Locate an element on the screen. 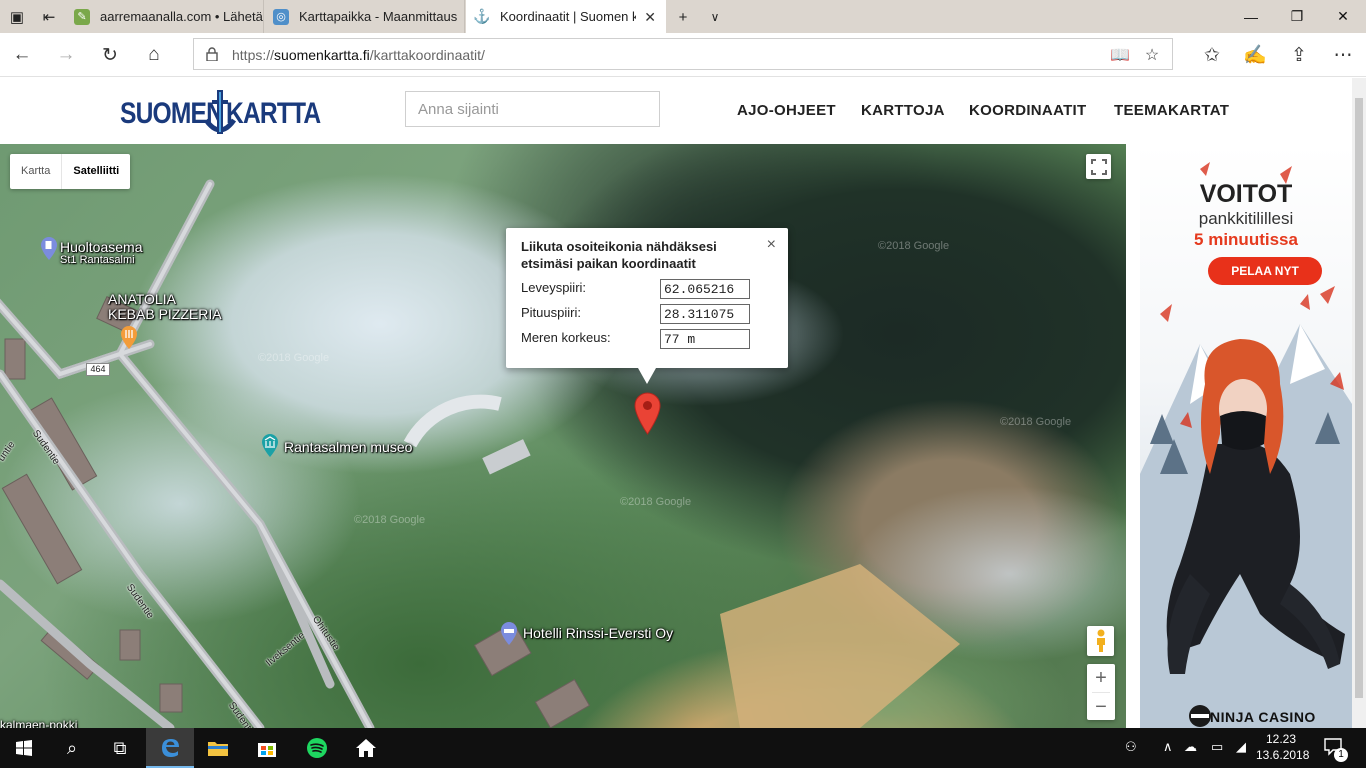 The height and width of the screenshot is (768, 1366). longitude-value-field: 28.311075 is located at coordinates (705, 314).